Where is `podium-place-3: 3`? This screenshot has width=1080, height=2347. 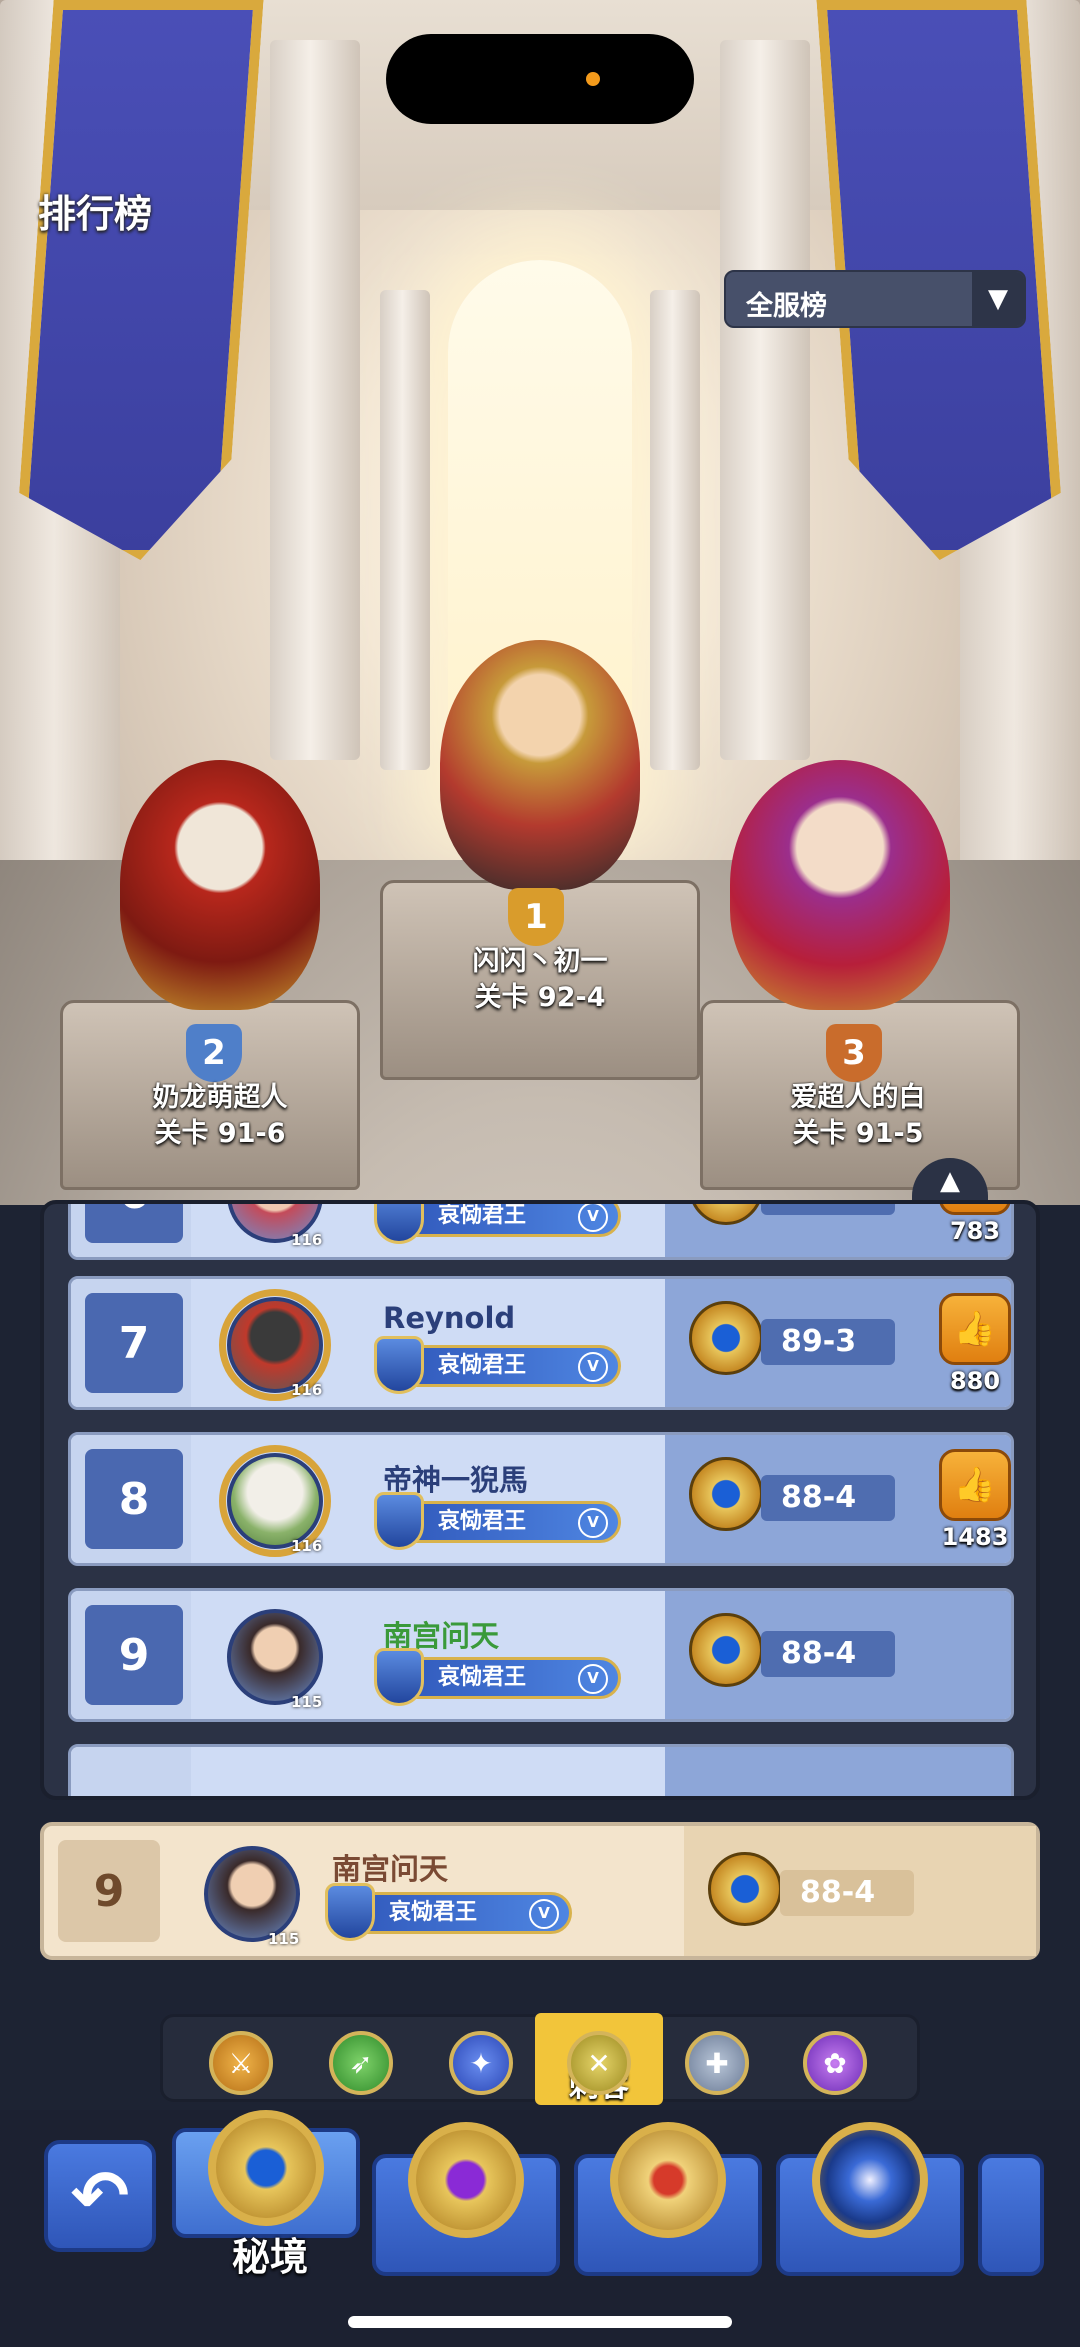 podium-place-3: 3 is located at coordinates (854, 1053).